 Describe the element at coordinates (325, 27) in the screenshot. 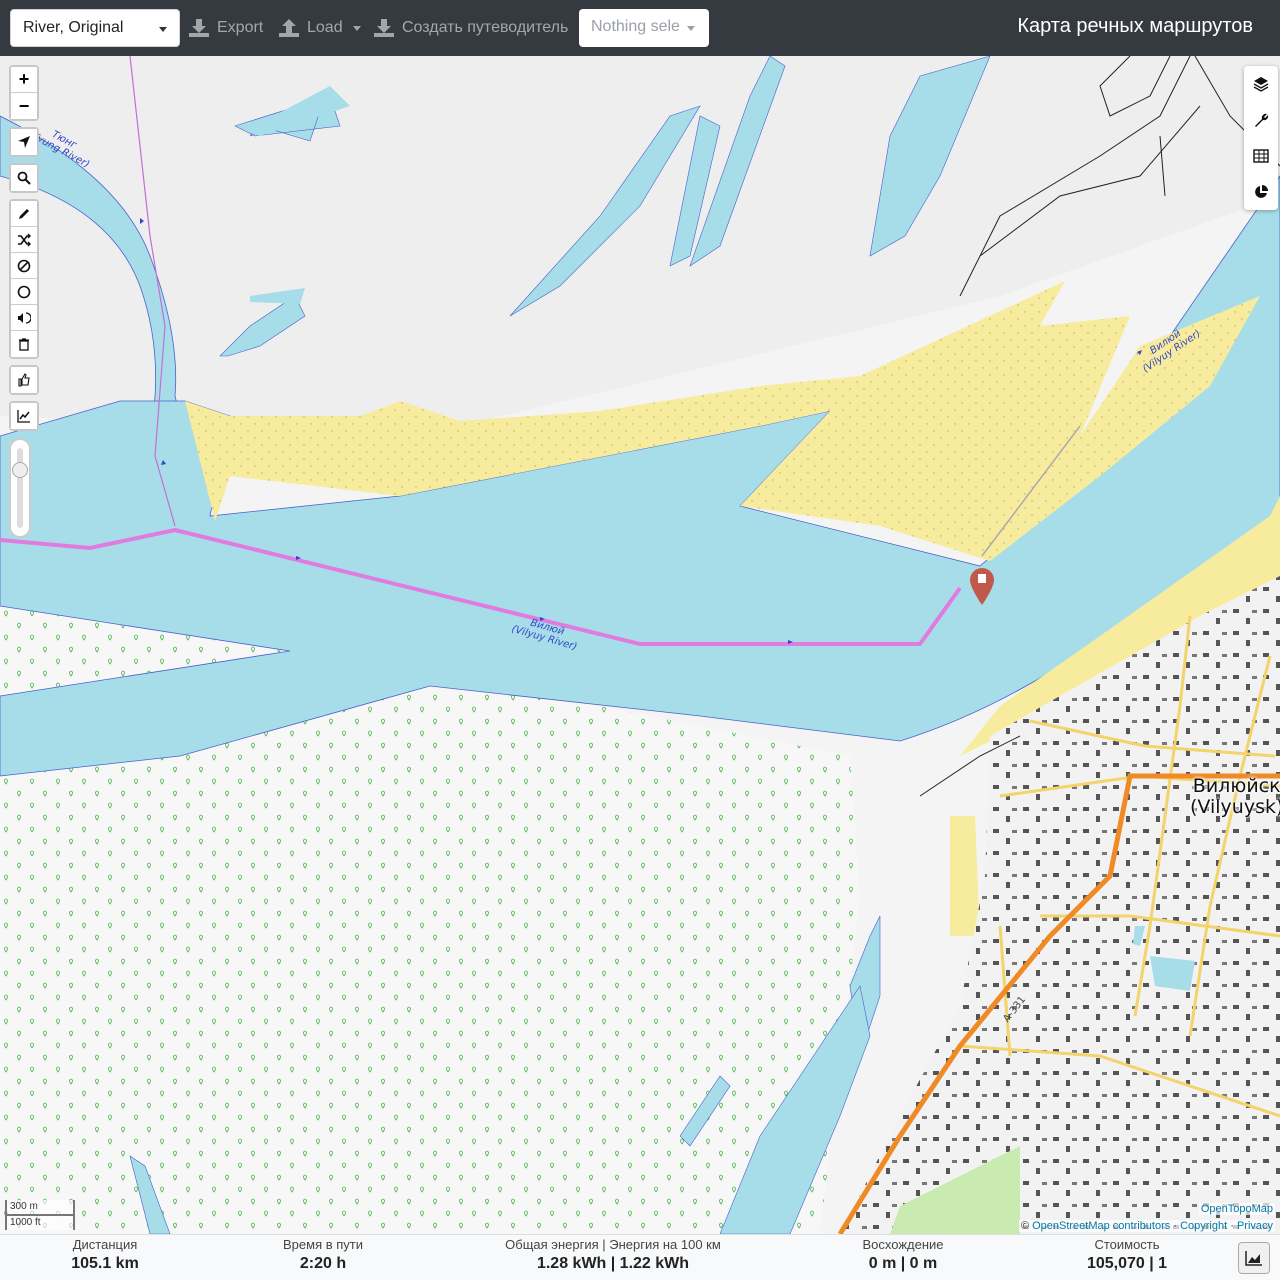

I see `load-button-label: Load` at that location.